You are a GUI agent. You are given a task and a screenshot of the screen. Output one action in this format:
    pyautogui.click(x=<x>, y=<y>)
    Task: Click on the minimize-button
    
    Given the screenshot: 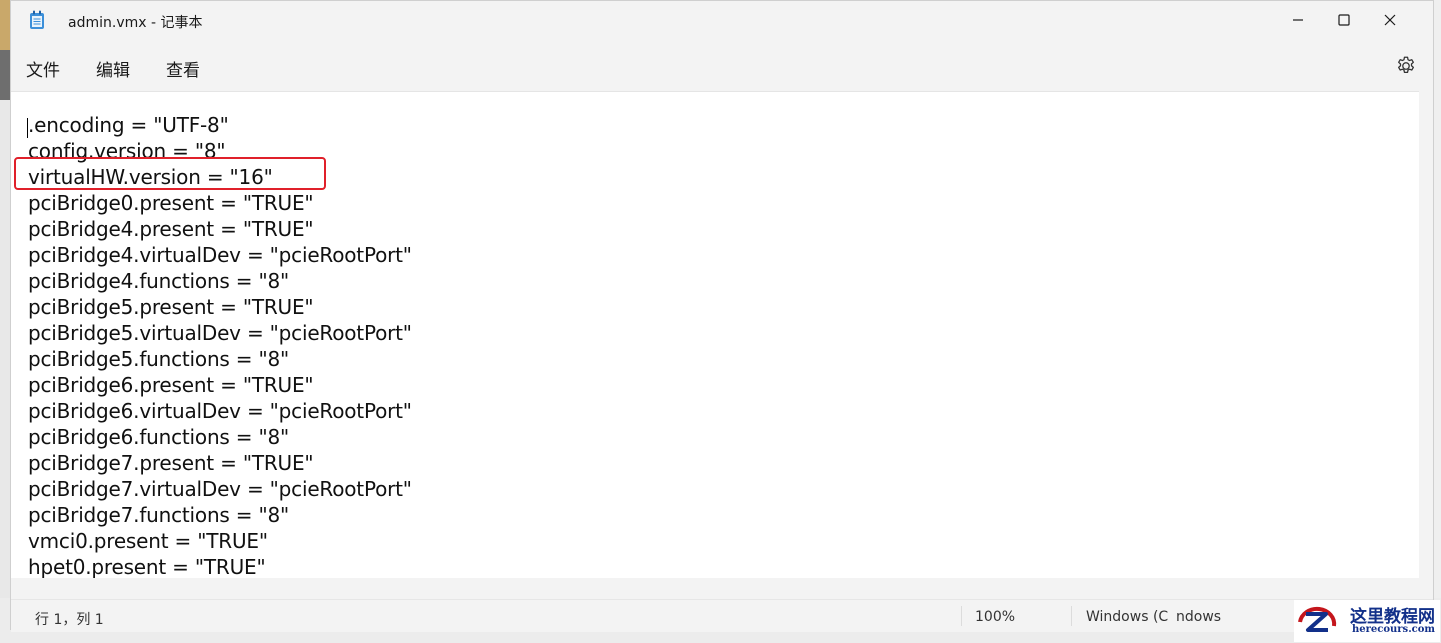 What is the action you would take?
    pyautogui.click(x=1298, y=20)
    